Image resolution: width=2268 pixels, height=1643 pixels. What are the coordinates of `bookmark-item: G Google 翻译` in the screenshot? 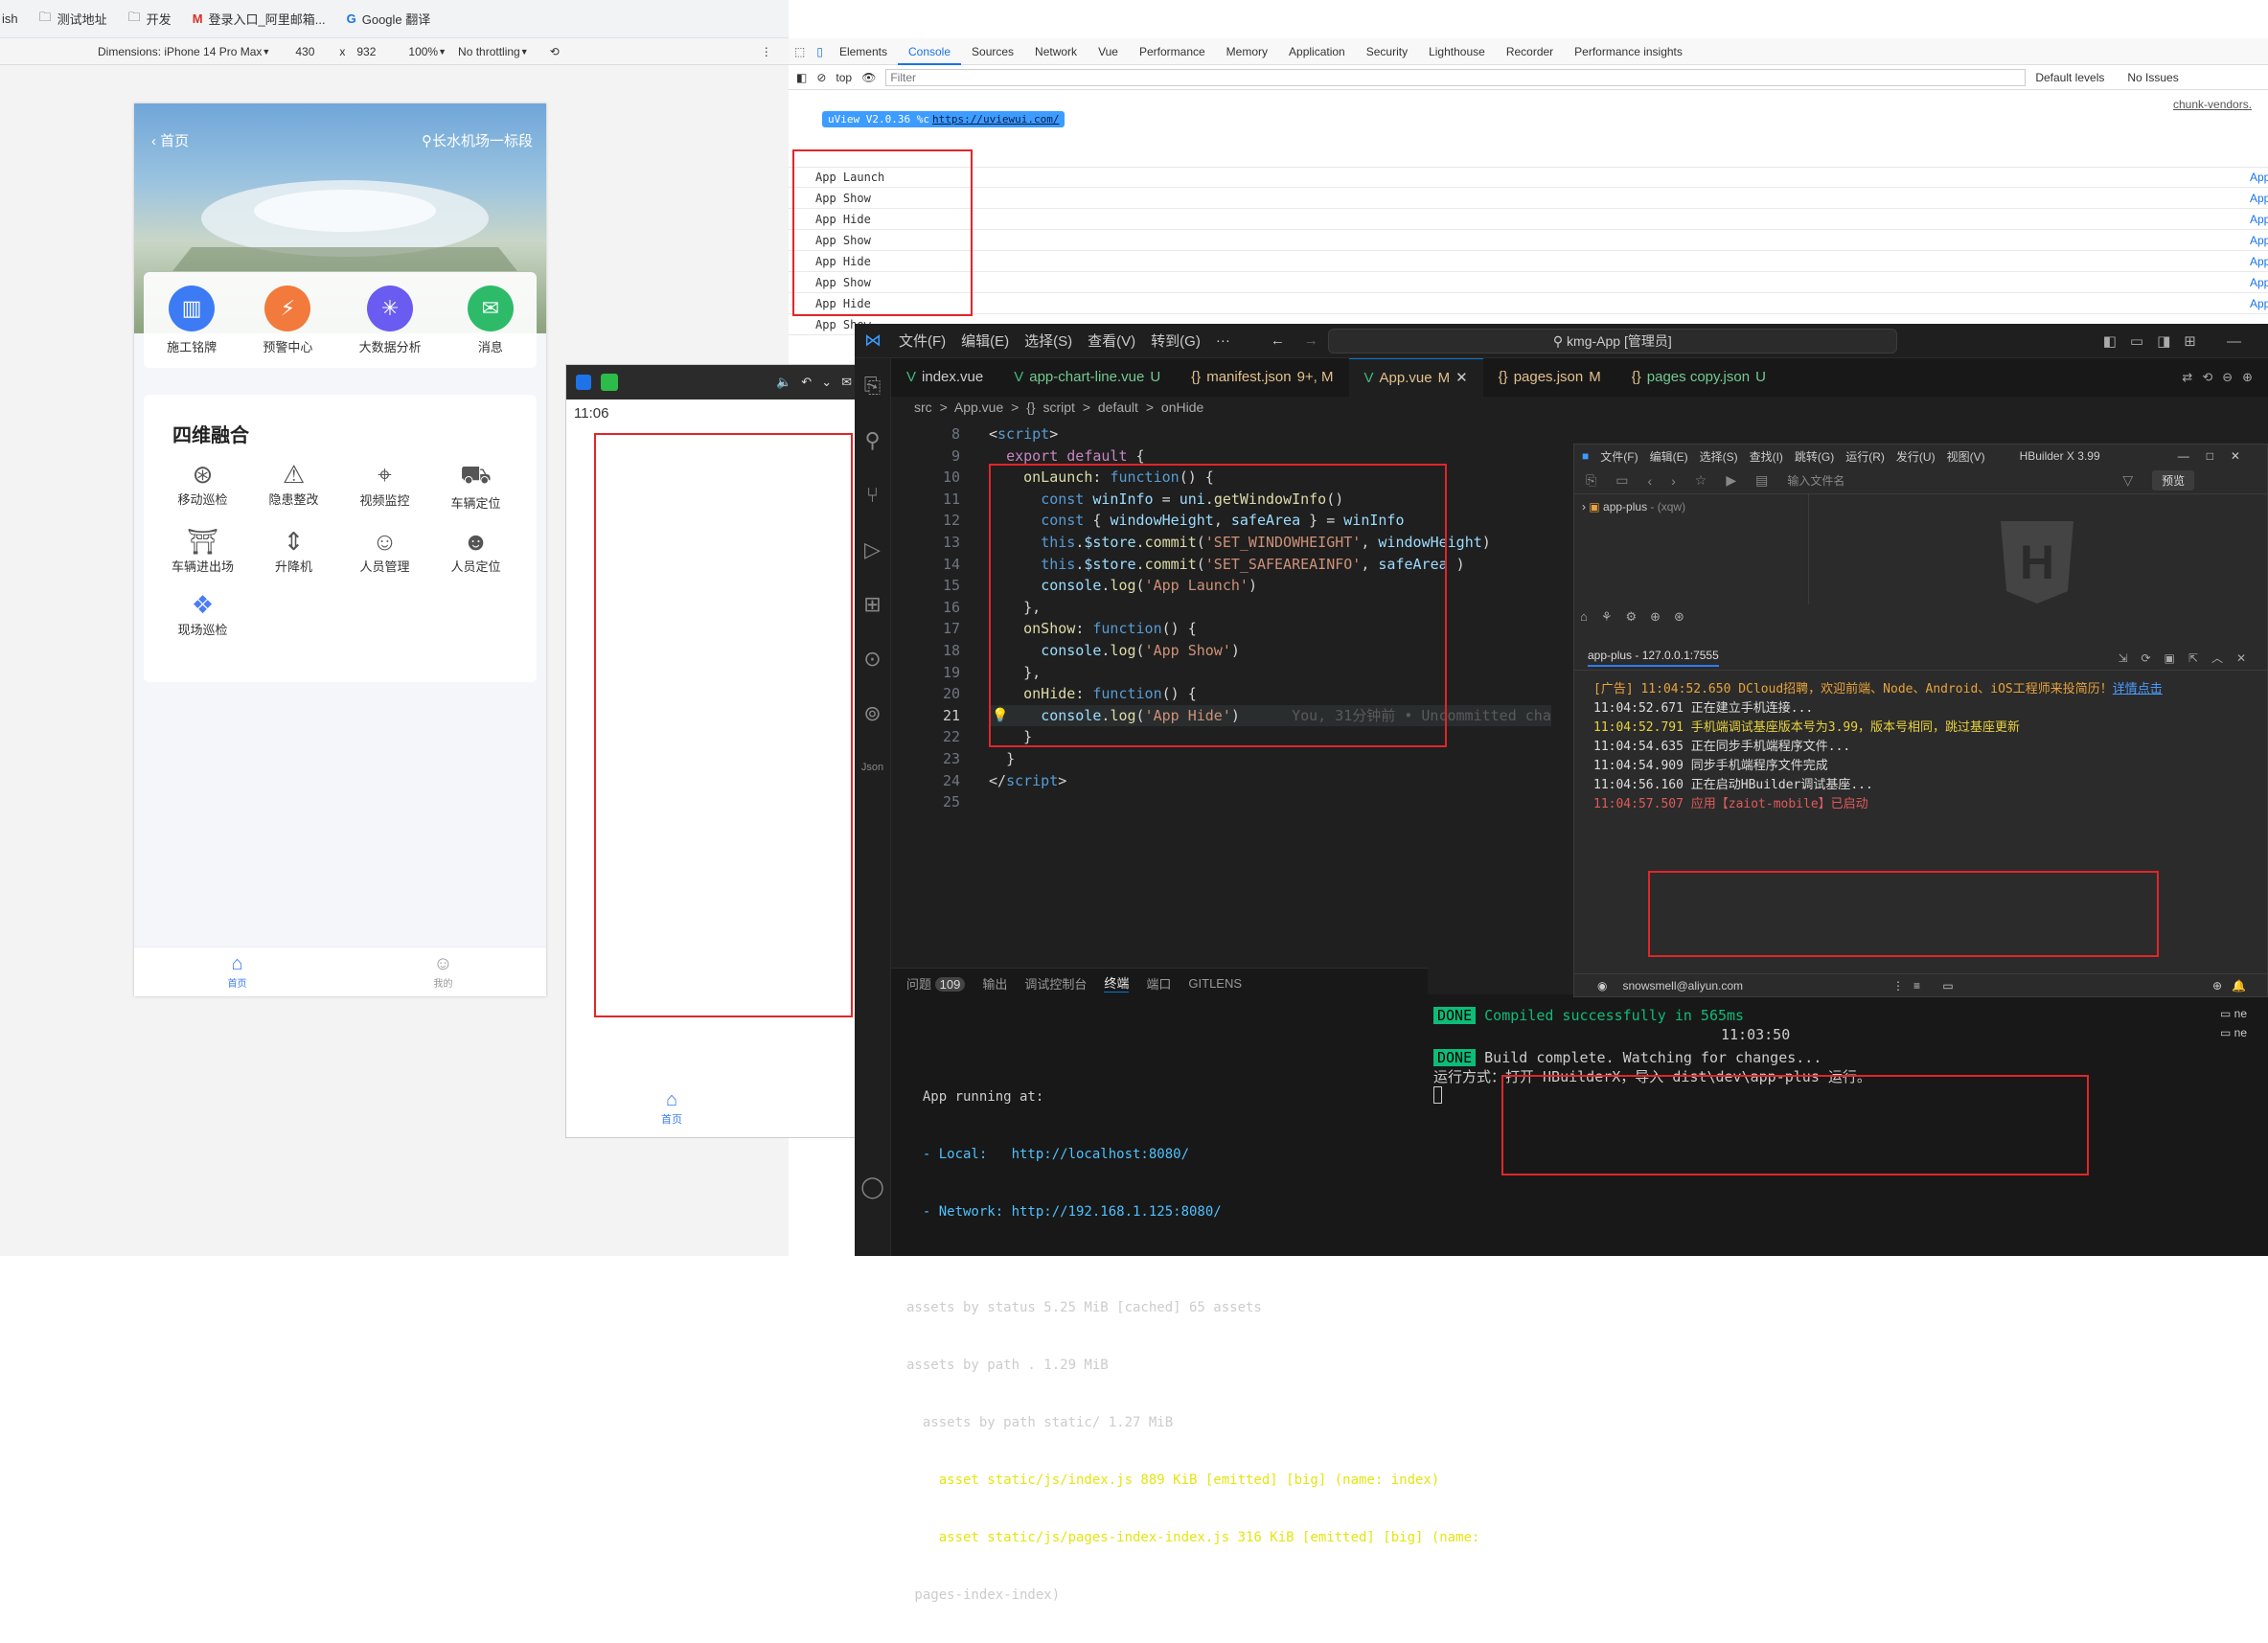 It's located at (389, 19).